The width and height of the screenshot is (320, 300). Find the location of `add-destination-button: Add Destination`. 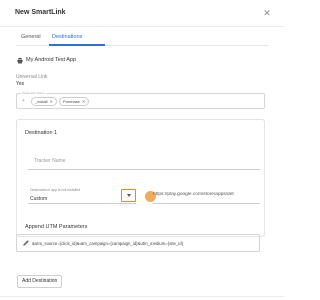

add-destination-button: Add Destination is located at coordinates (40, 281).